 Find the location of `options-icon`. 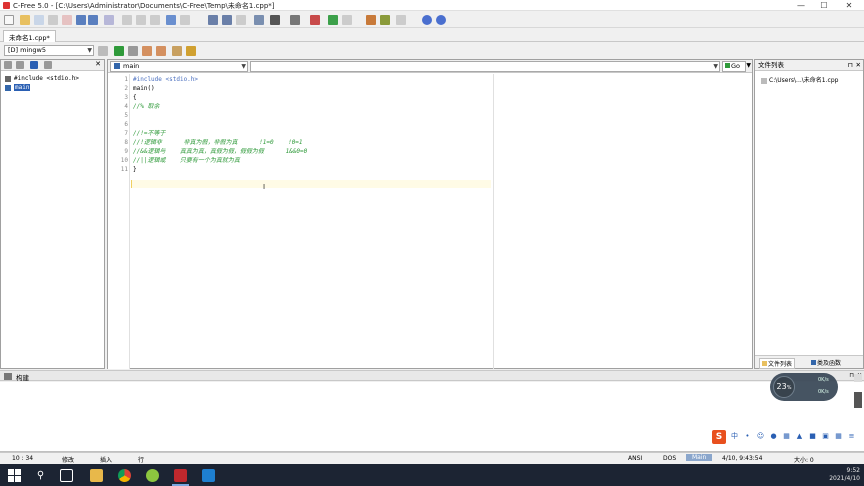

options-icon is located at coordinates (401, 20).